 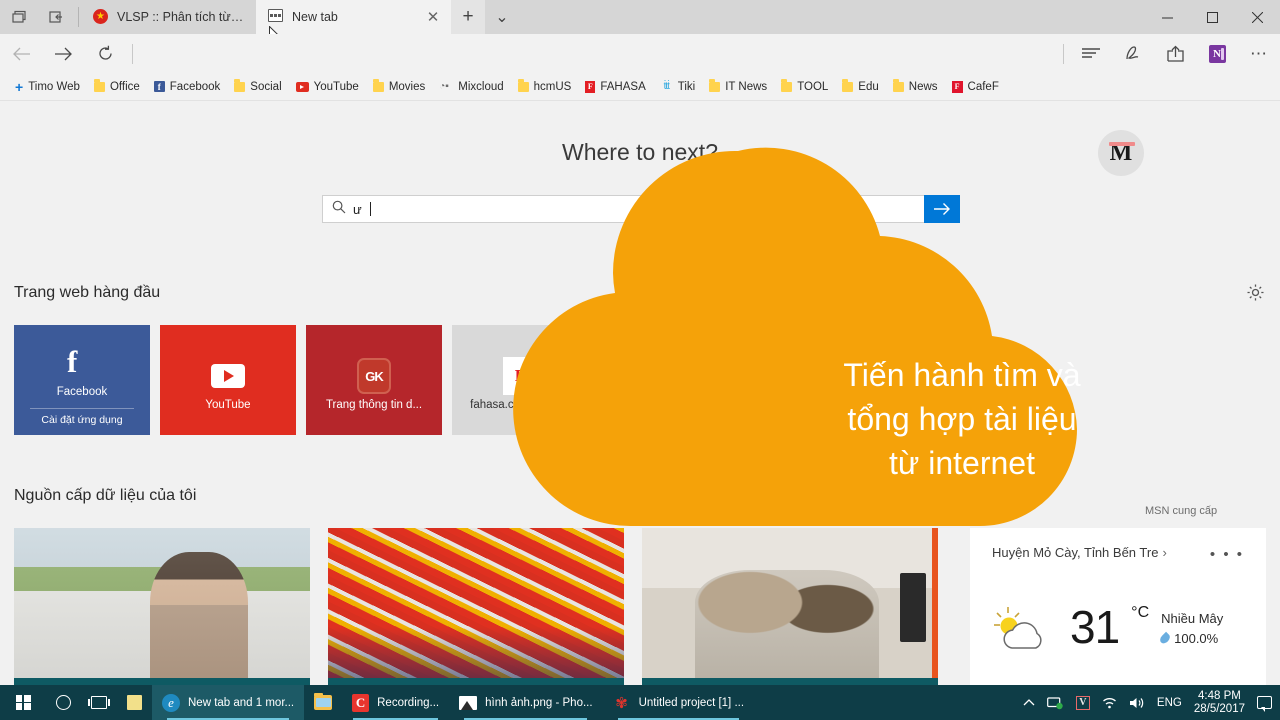 I want to click on wifi-icon, so click(x=1109, y=702).